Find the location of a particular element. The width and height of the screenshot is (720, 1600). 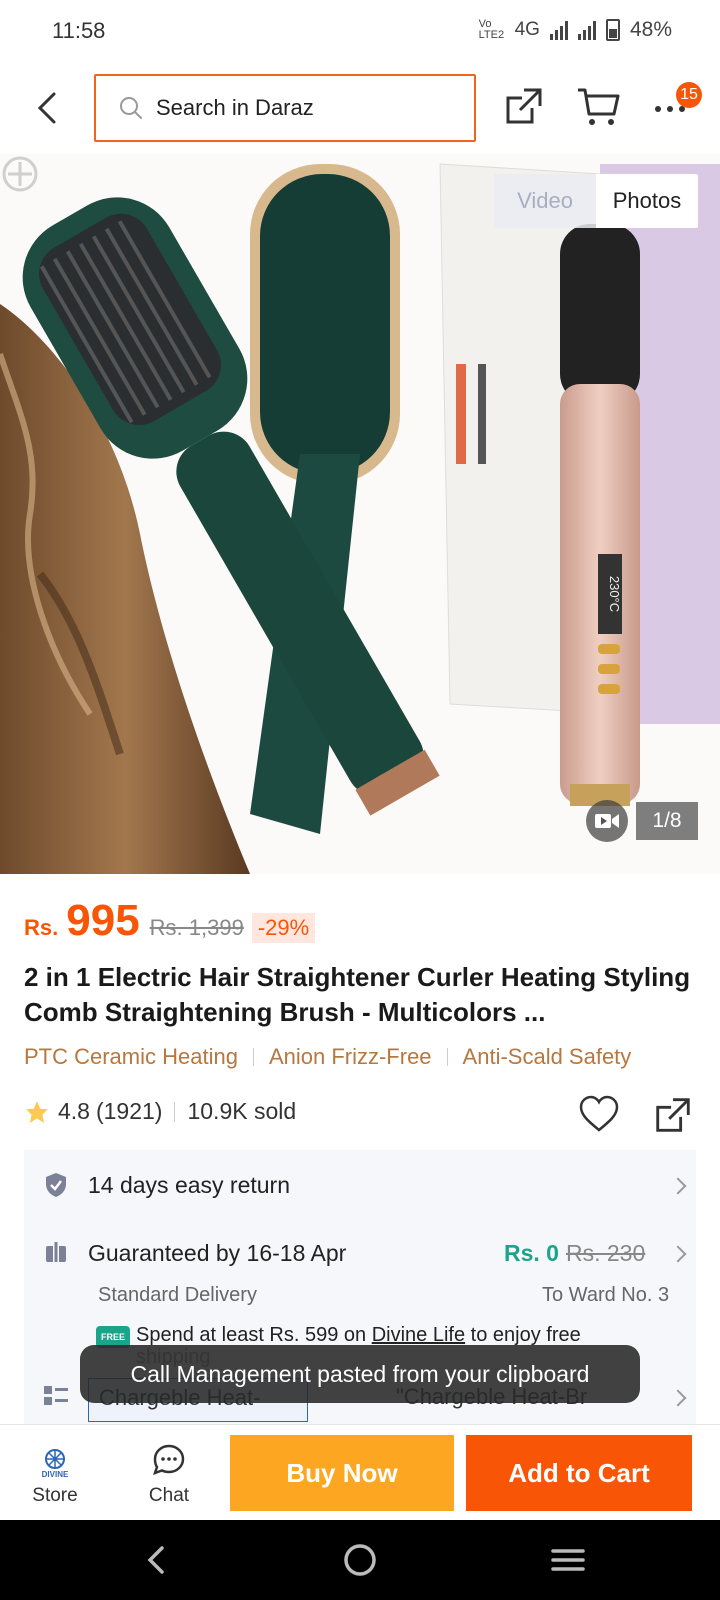

video-play-button is located at coordinates (607, 821).